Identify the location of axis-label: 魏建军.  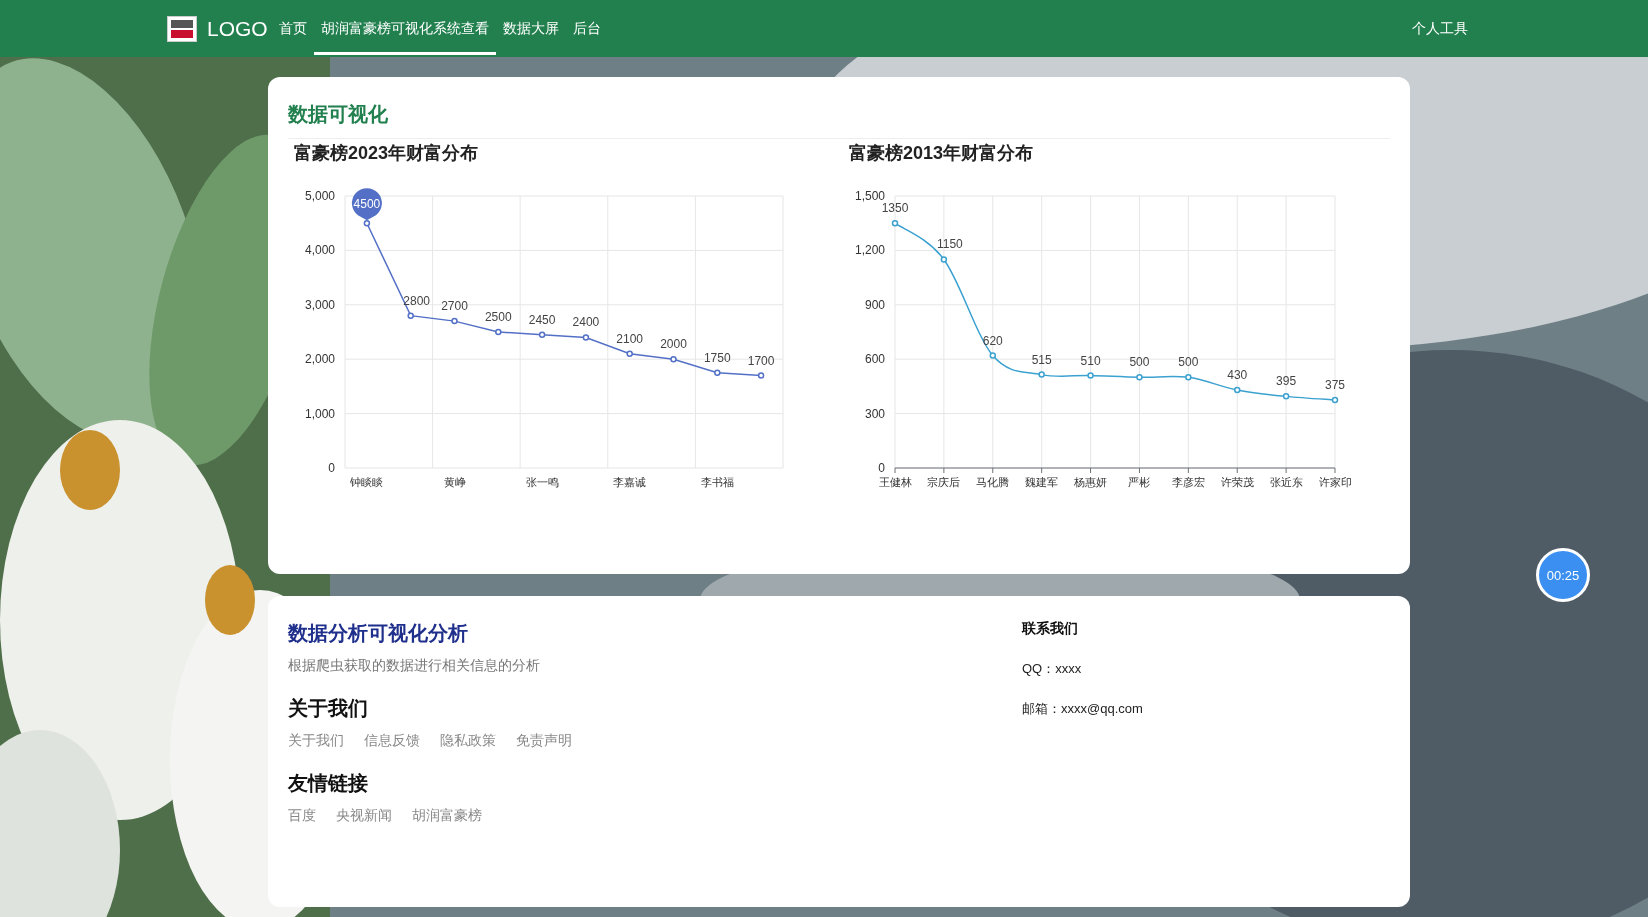
(1042, 482).